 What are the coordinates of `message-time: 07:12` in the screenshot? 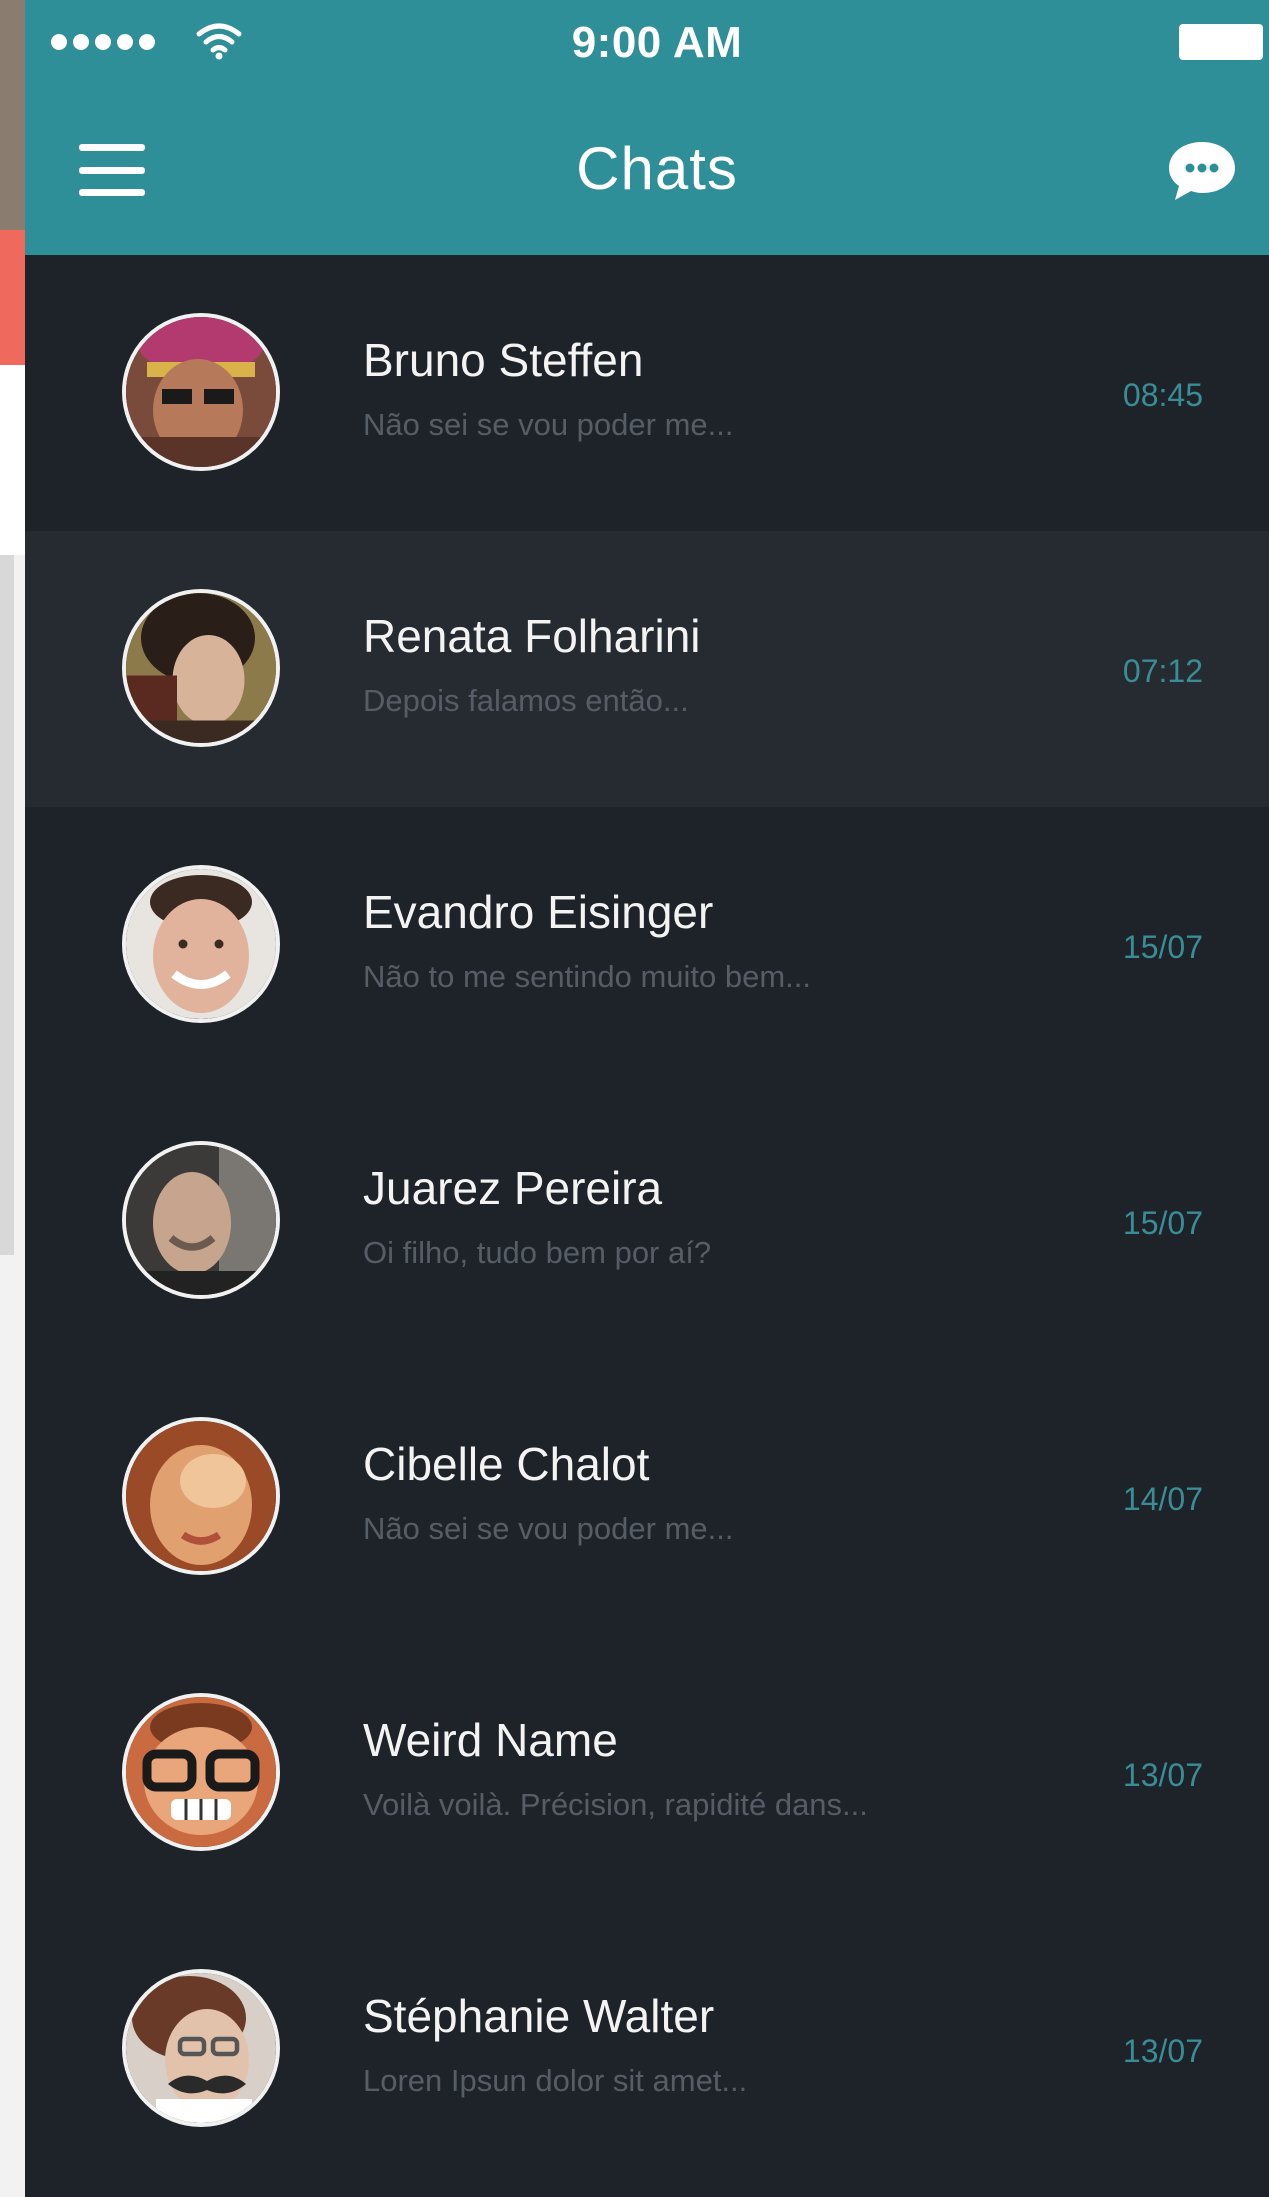 It's located at (1162, 671).